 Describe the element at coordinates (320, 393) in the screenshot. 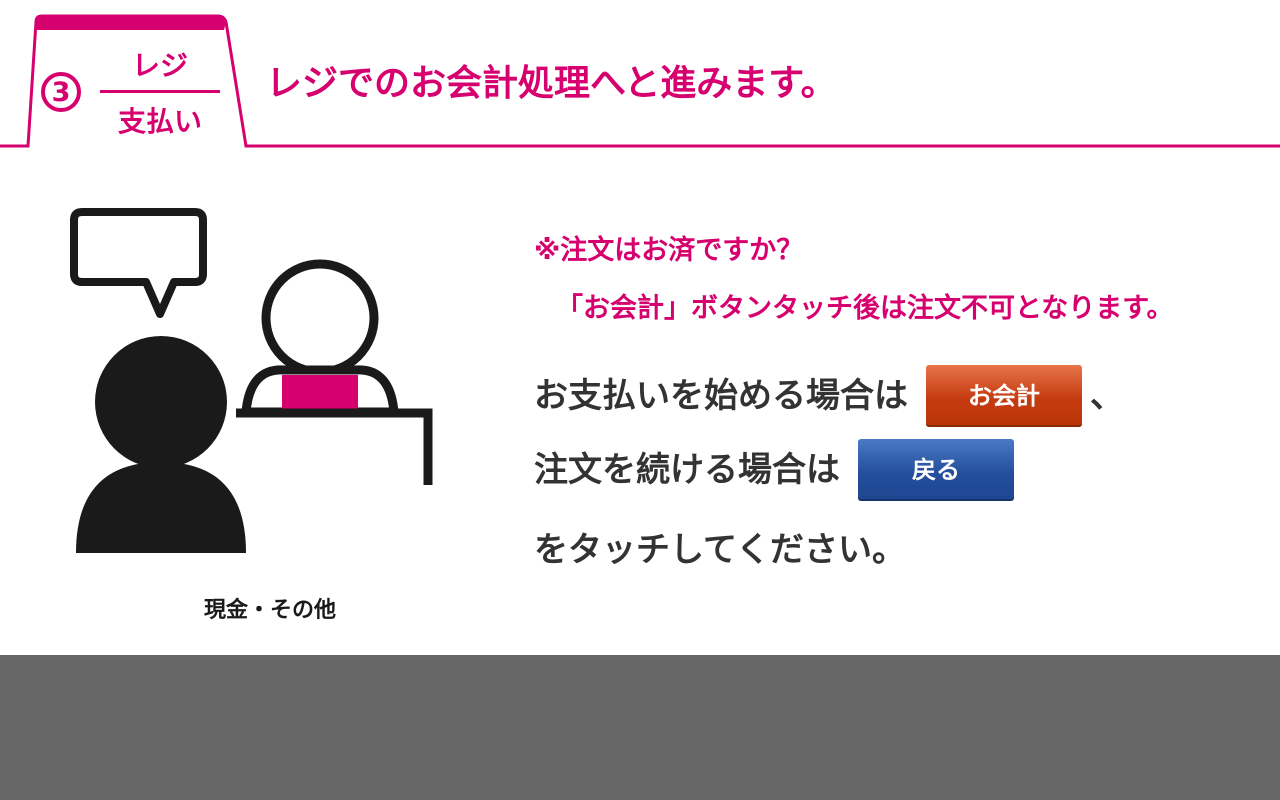

I see `cashier-apron` at that location.